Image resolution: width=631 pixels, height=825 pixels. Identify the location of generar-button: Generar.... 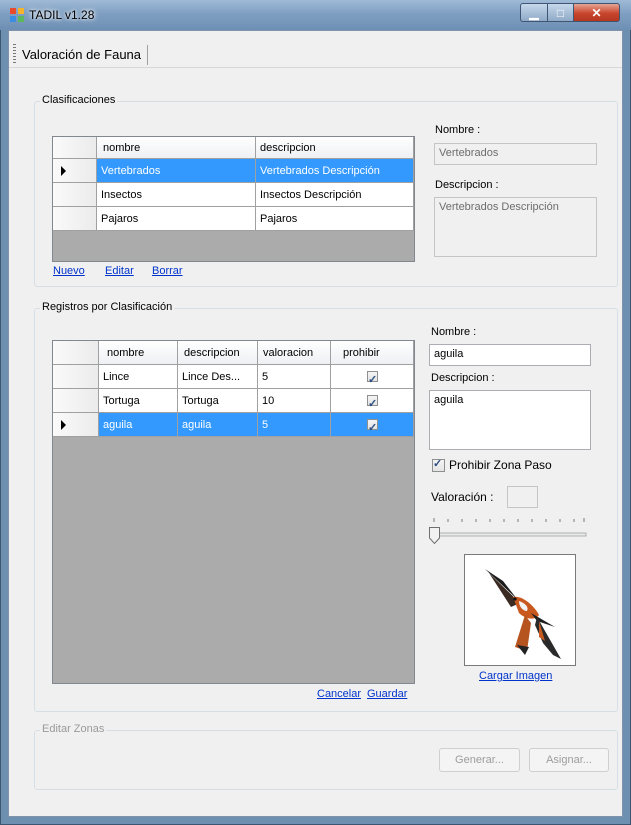
(479, 760).